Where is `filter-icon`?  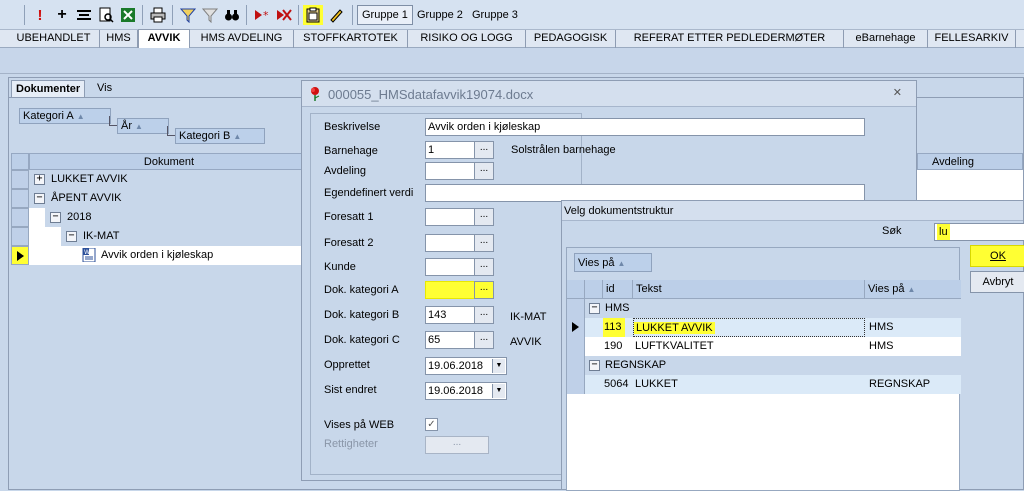
filter-icon is located at coordinates (188, 15).